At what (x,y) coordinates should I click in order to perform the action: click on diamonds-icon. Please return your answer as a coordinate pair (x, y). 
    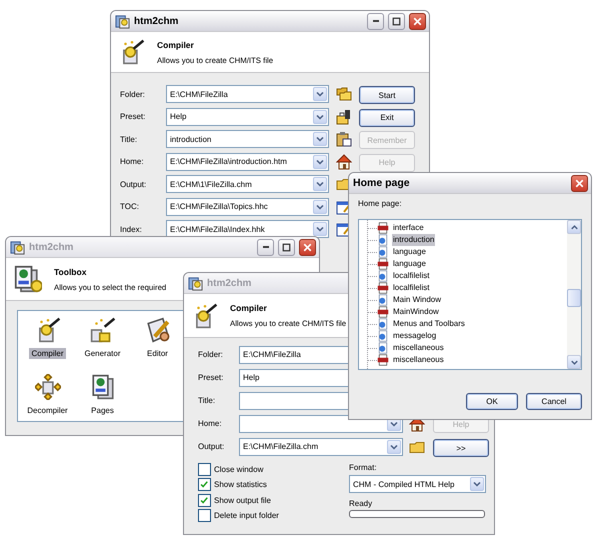
    Looking at the image, I should click on (47, 387).